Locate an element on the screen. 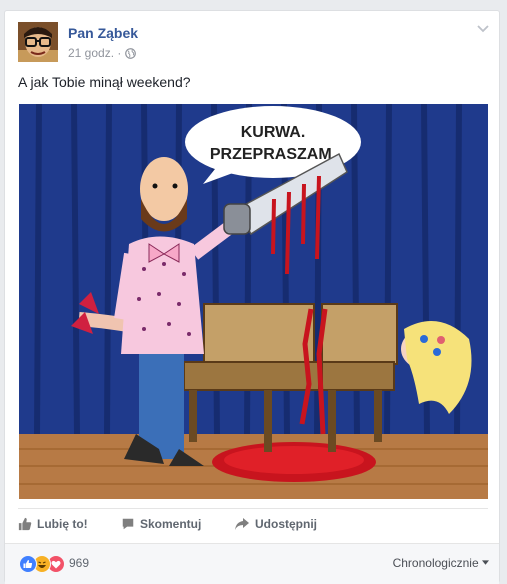 This screenshot has width=507, height=584. like-button: Lubię to! is located at coordinates (53, 524).